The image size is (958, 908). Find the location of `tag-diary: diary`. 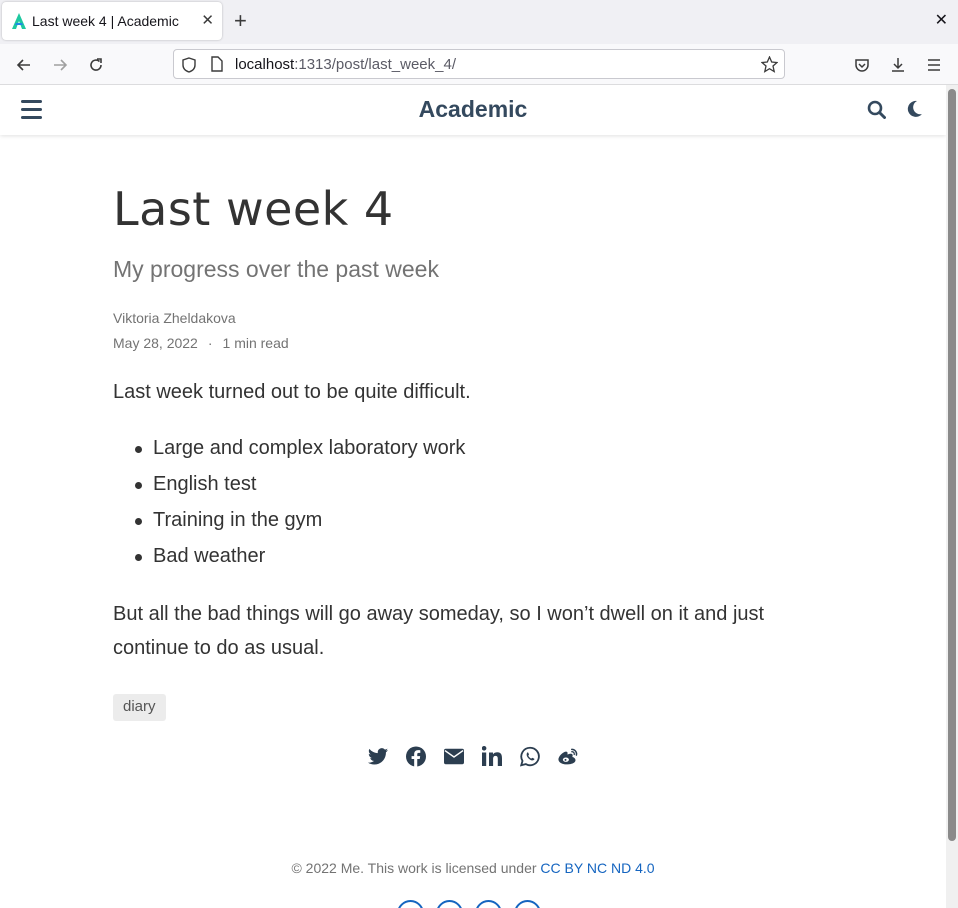

tag-diary: diary is located at coordinates (139, 707).